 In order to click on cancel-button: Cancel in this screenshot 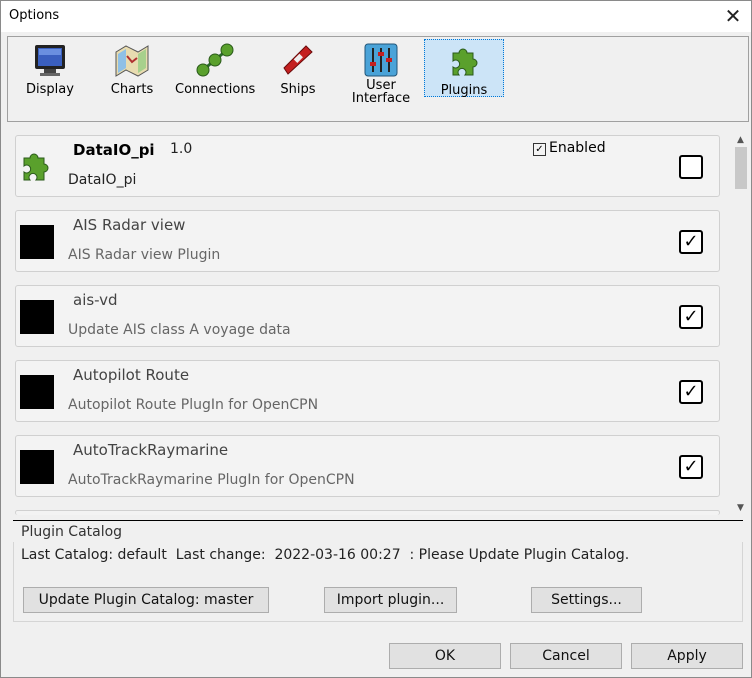, I will do `click(566, 656)`.